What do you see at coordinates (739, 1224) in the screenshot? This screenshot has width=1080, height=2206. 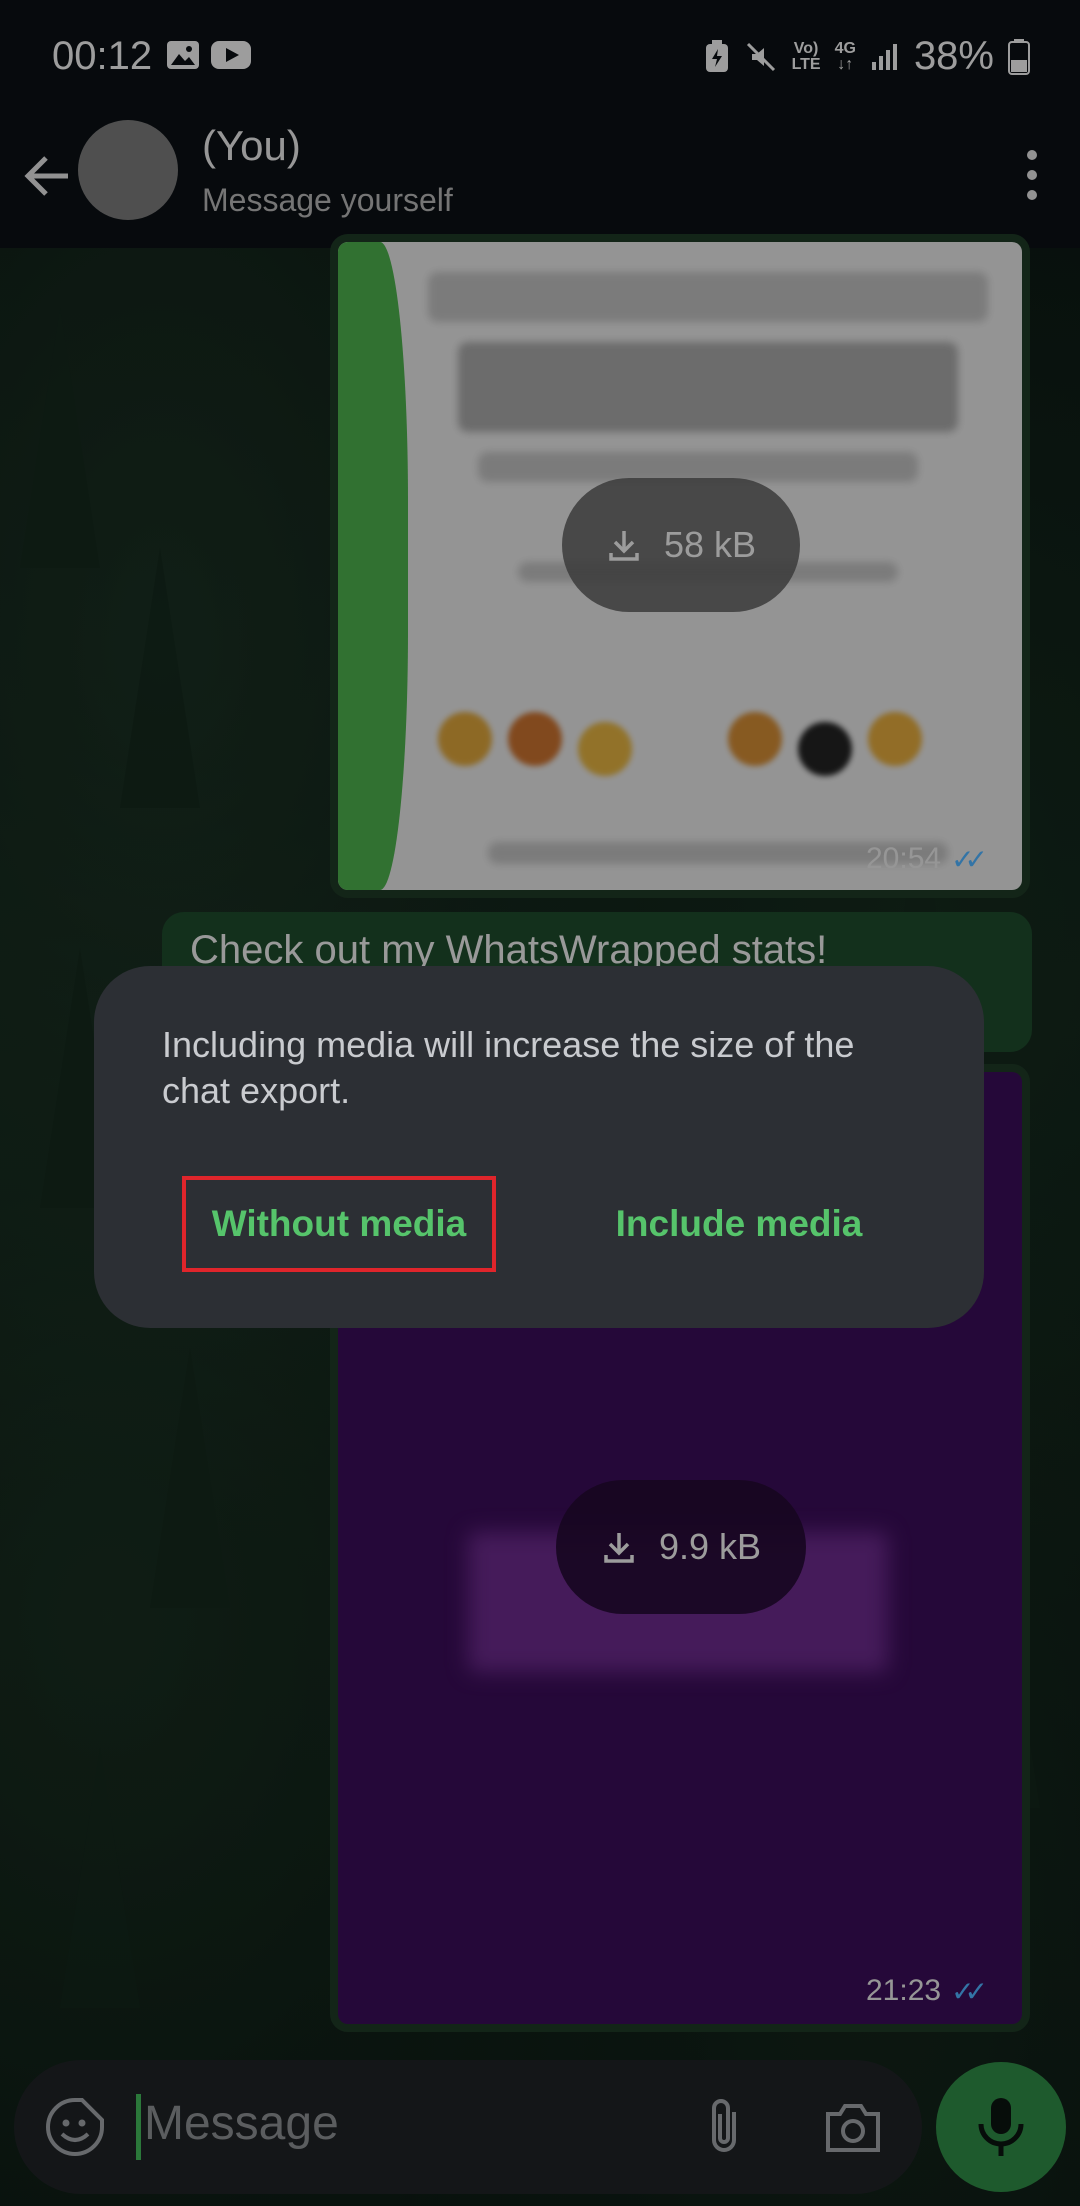 I see `include-media-button: Include media` at bounding box center [739, 1224].